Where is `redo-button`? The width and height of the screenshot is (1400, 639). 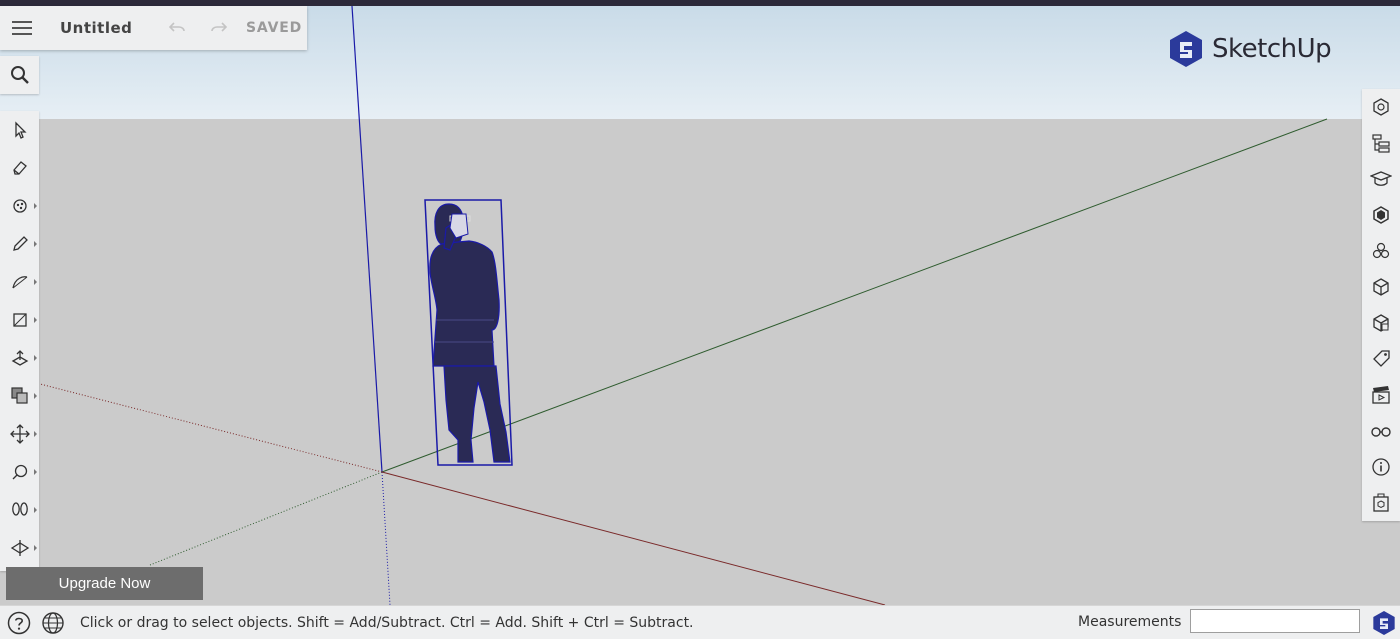 redo-button is located at coordinates (219, 28).